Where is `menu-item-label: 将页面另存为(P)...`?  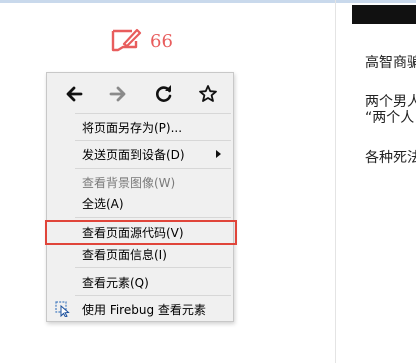
menu-item-label: 将页面另存为(P)... is located at coordinates (132, 127).